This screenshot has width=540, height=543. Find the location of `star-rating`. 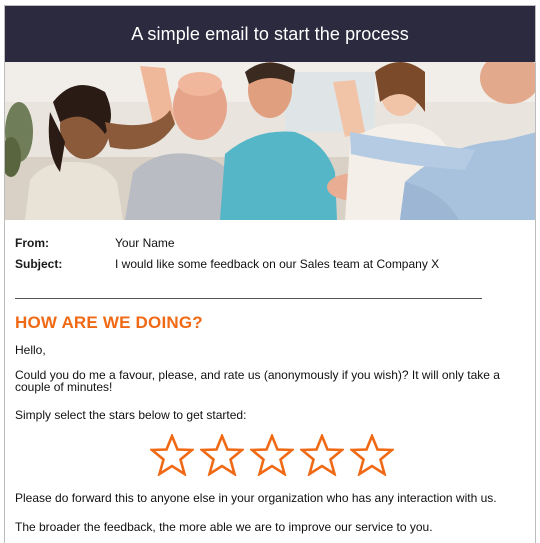

star-rating is located at coordinates (272, 455).